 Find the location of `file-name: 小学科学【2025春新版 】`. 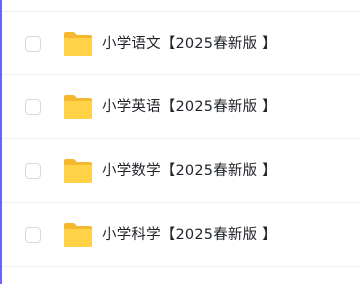

file-name: 小学科学【2025春新版 】 is located at coordinates (189, 235).